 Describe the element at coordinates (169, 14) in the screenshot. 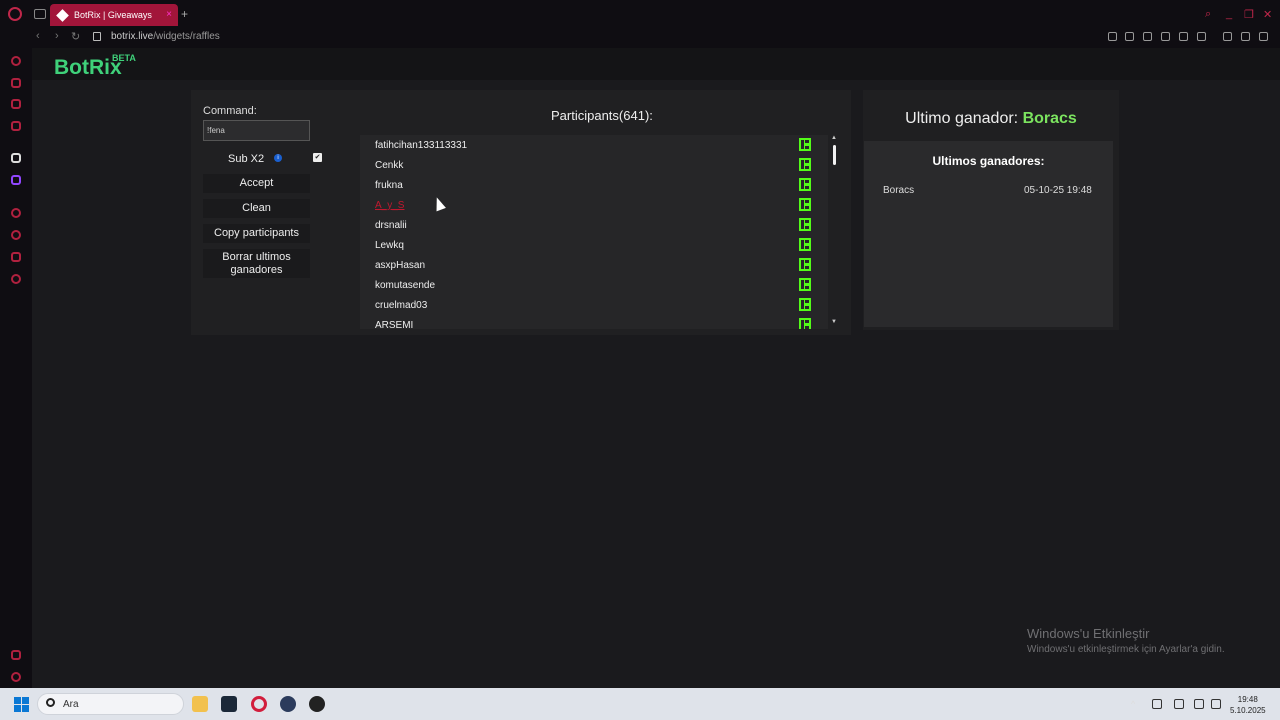

I see `tab-close-icon: ×` at that location.